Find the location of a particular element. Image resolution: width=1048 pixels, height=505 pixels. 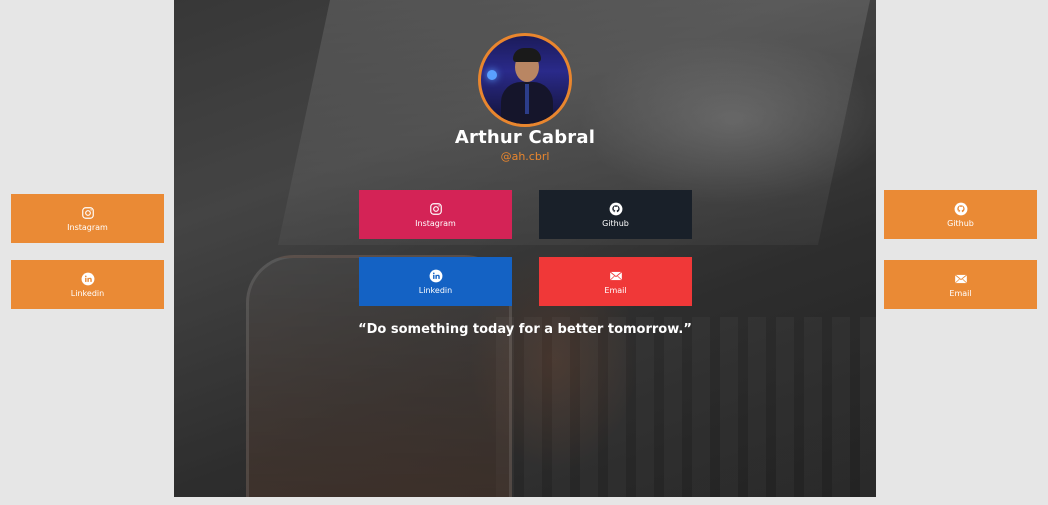

side-linkedin-label: Linkedin is located at coordinates (87, 293).